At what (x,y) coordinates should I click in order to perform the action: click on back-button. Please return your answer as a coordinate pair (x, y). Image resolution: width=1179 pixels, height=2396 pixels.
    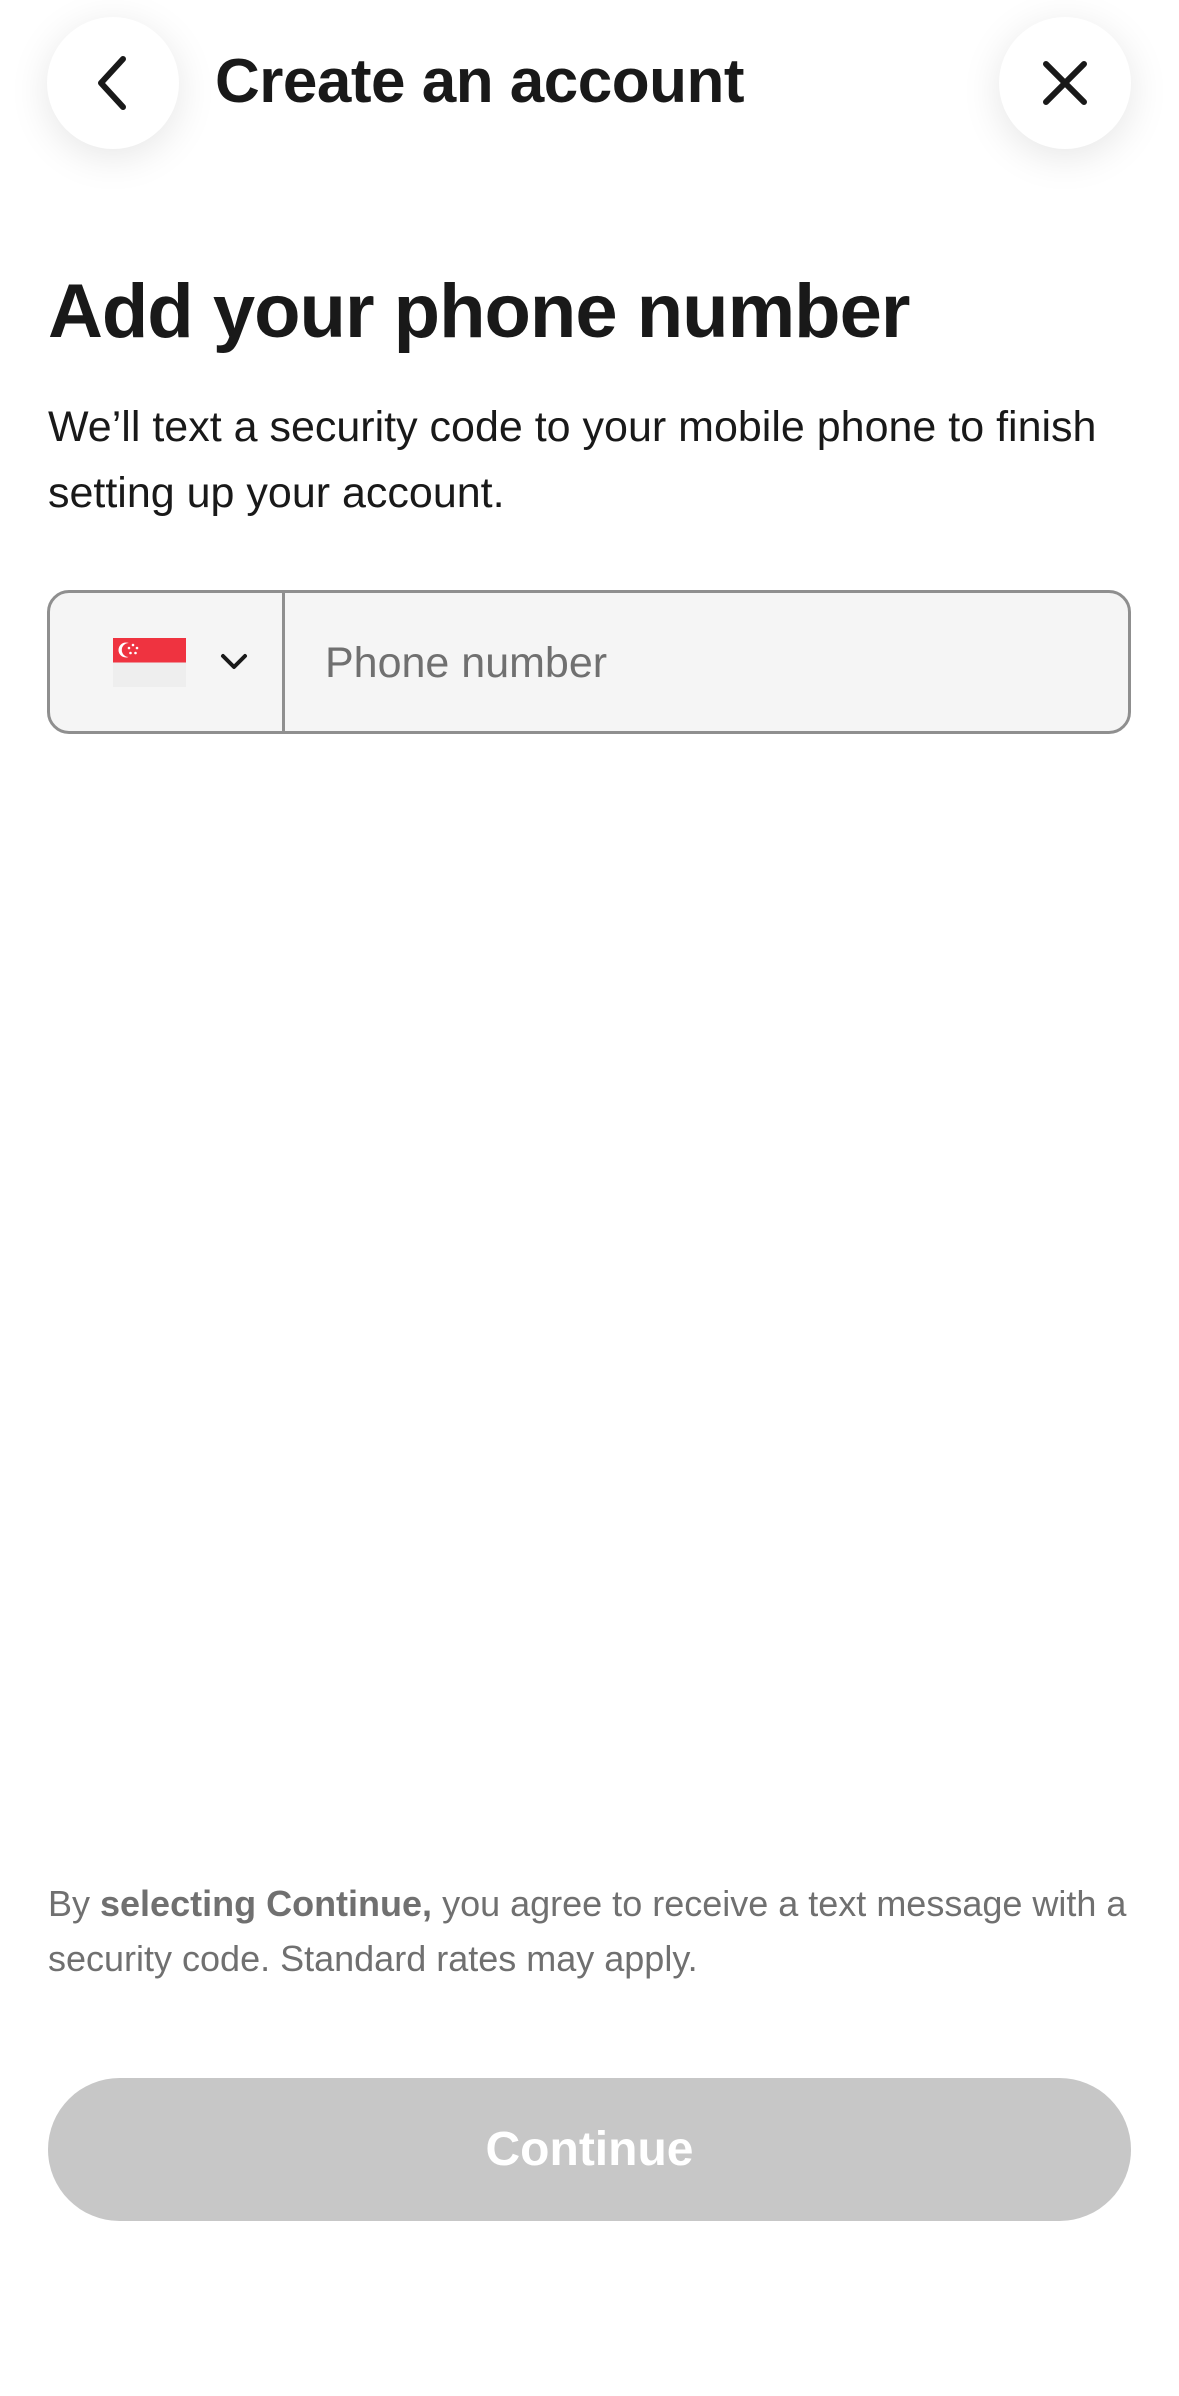
    Looking at the image, I should click on (113, 83).